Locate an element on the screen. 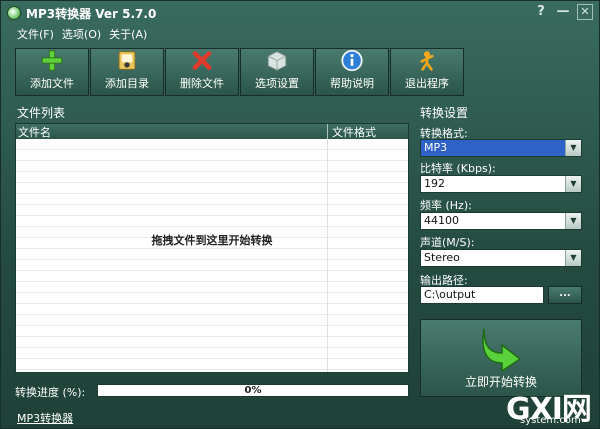 This screenshot has width=600, height=429. channel-label: 声道(M/S): is located at coordinates (447, 242).